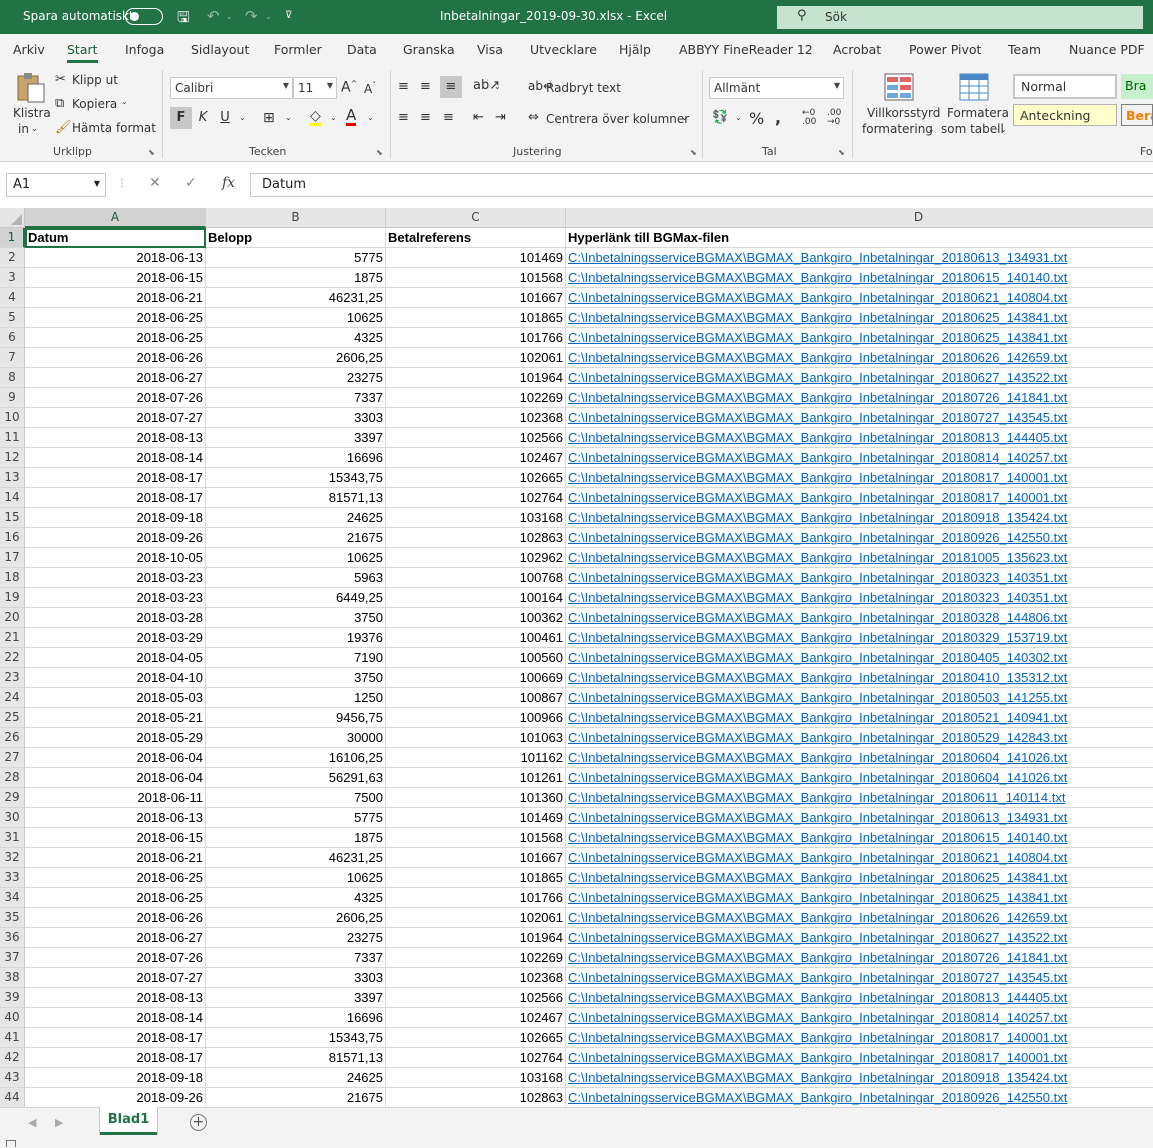 The width and height of the screenshot is (1153, 1148). Describe the element at coordinates (859, 218) in the screenshot. I see `column-header-d: D` at that location.